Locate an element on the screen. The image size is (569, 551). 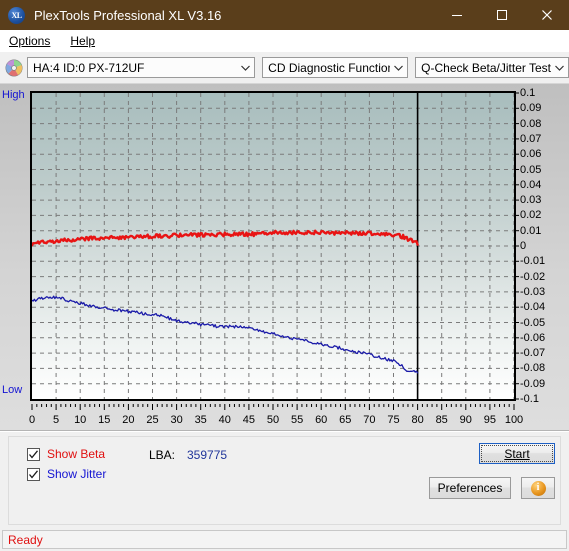
window-buttons is located at coordinates (501, 15).